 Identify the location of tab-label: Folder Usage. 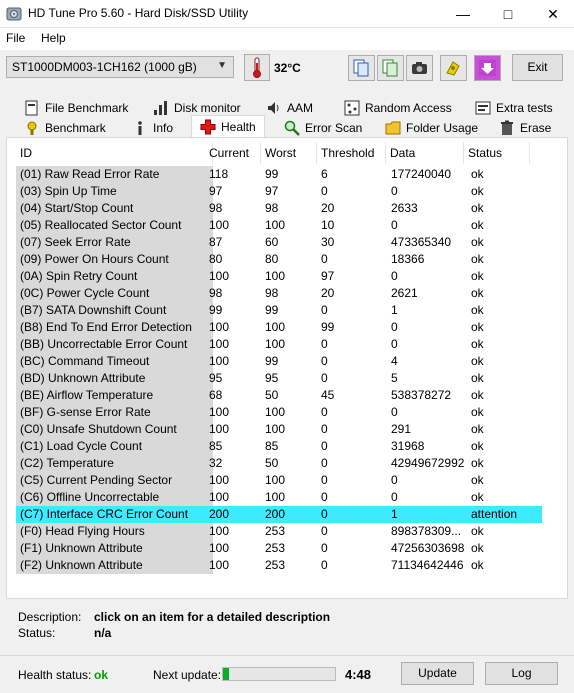
(442, 128).